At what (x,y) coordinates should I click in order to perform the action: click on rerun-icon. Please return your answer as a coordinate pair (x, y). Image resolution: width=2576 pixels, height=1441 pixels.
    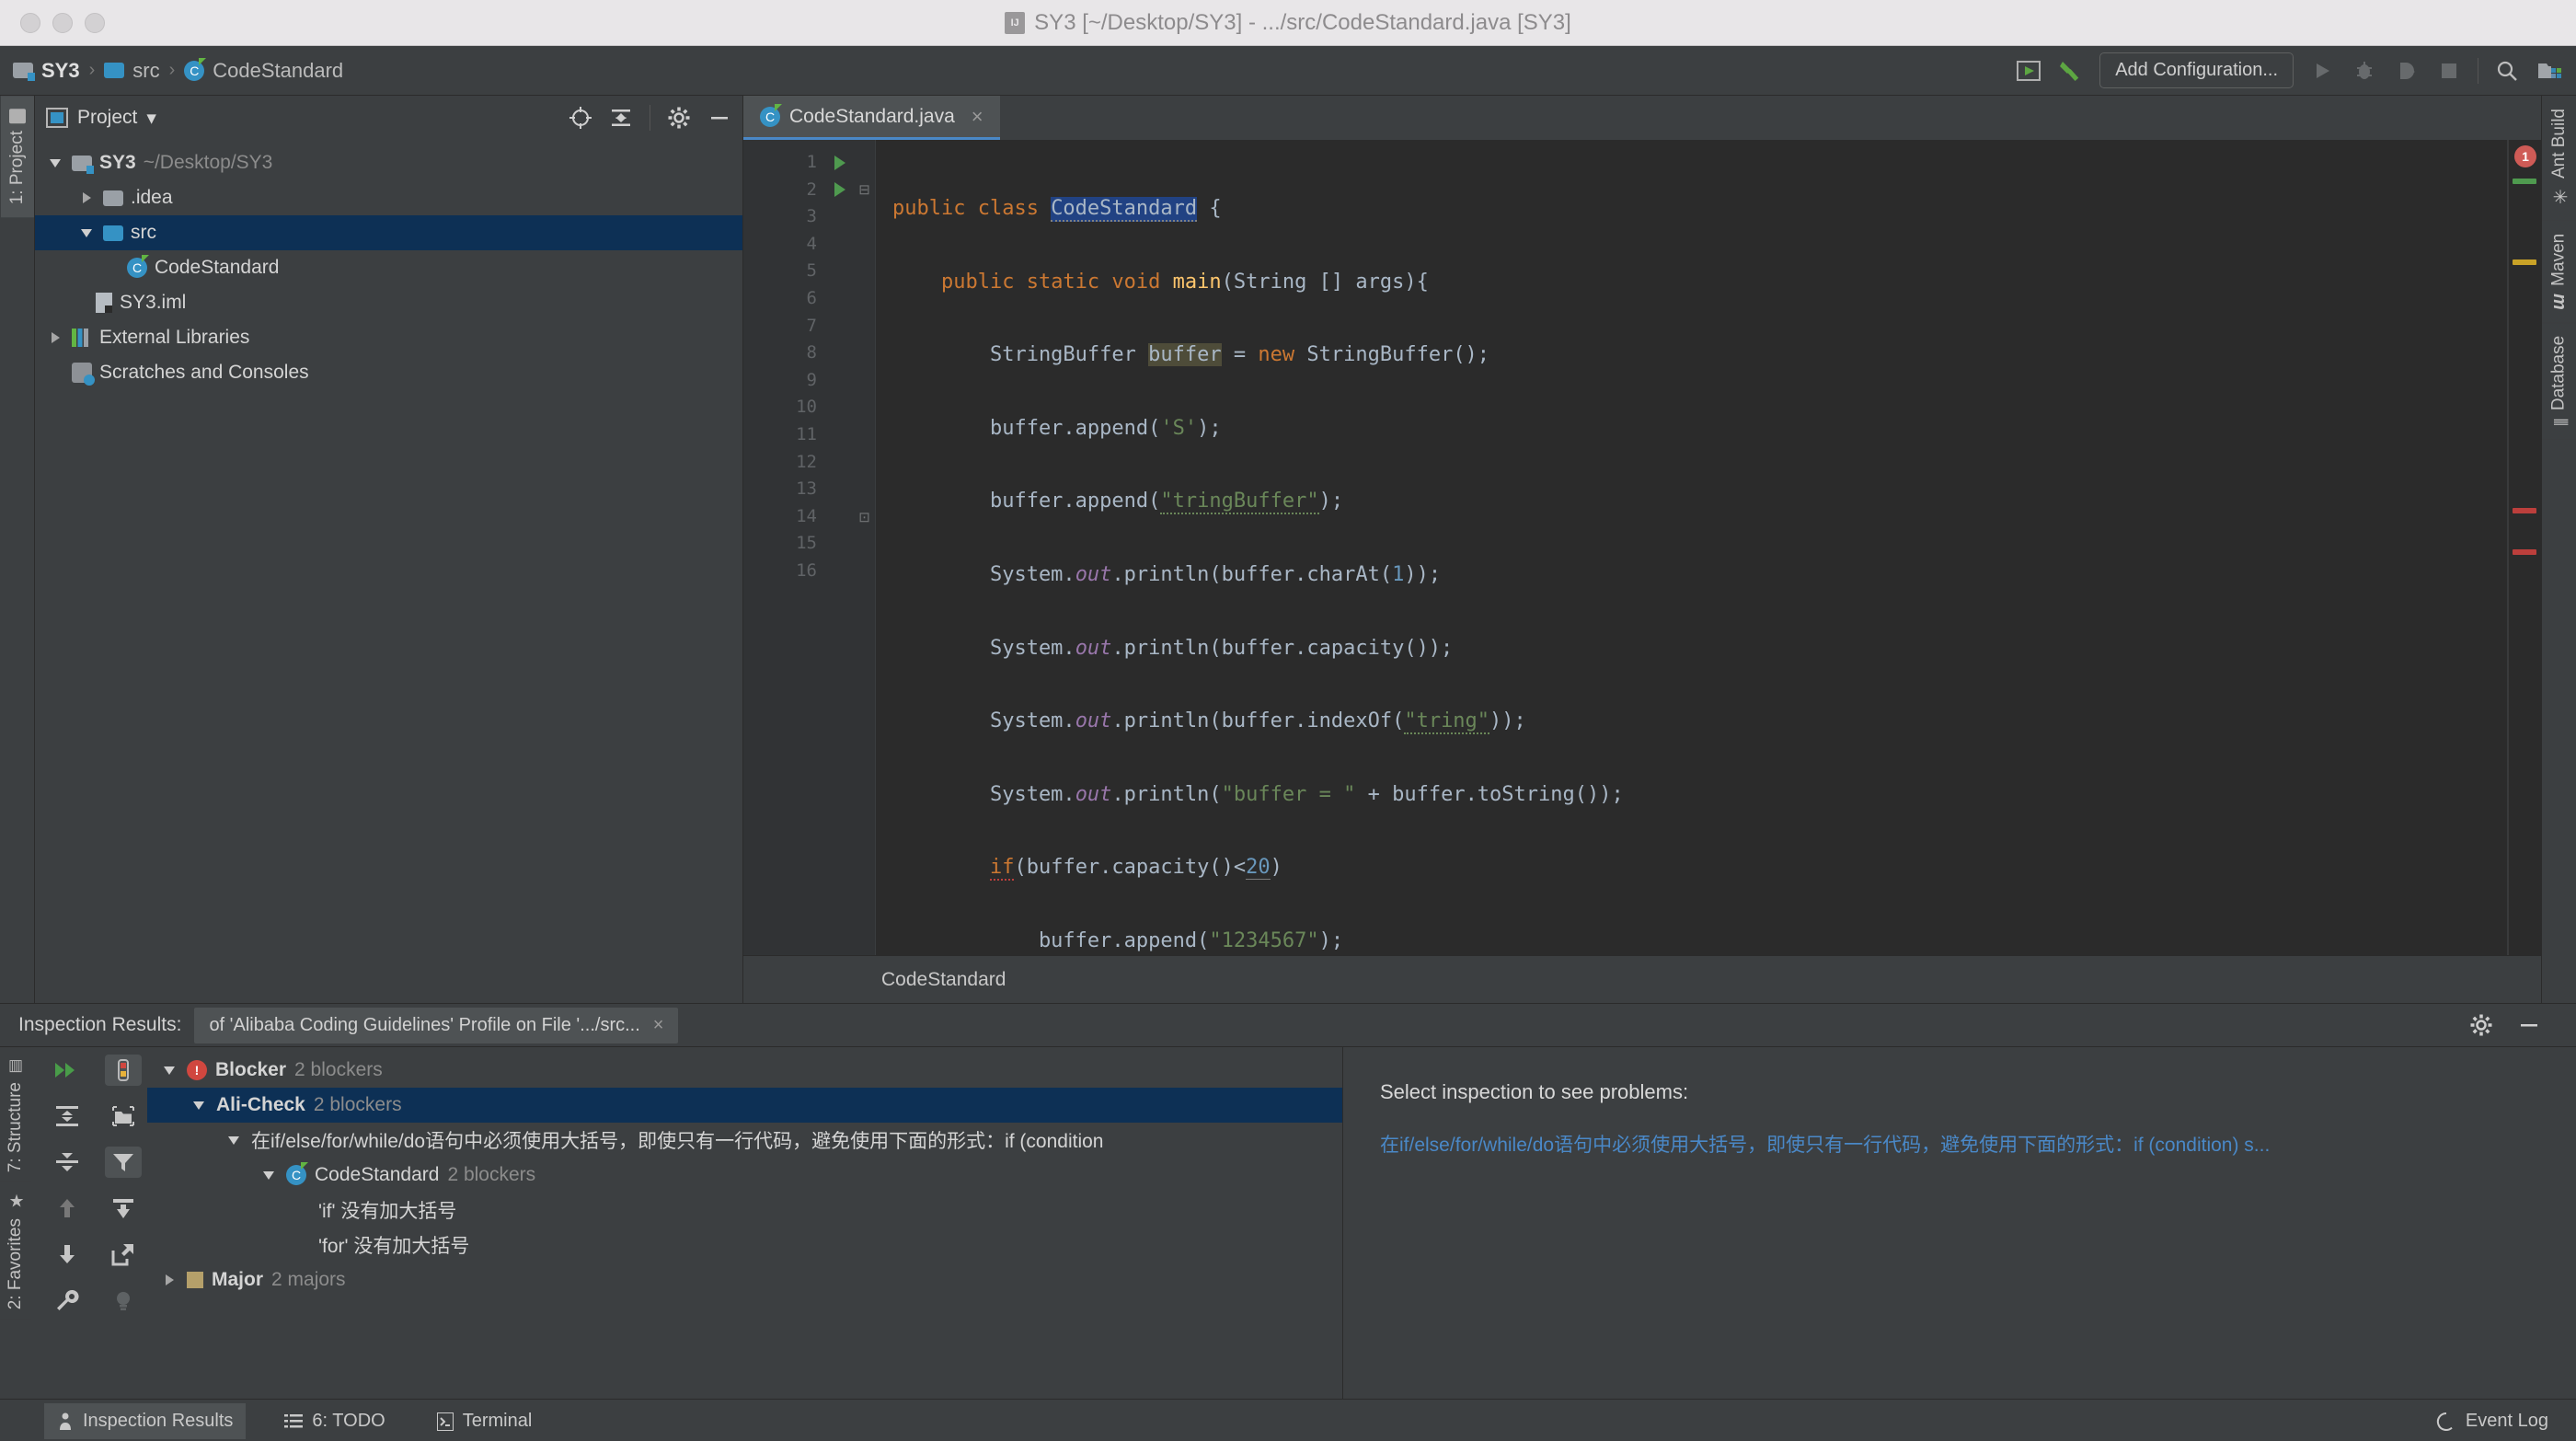
    Looking at the image, I should click on (67, 1070).